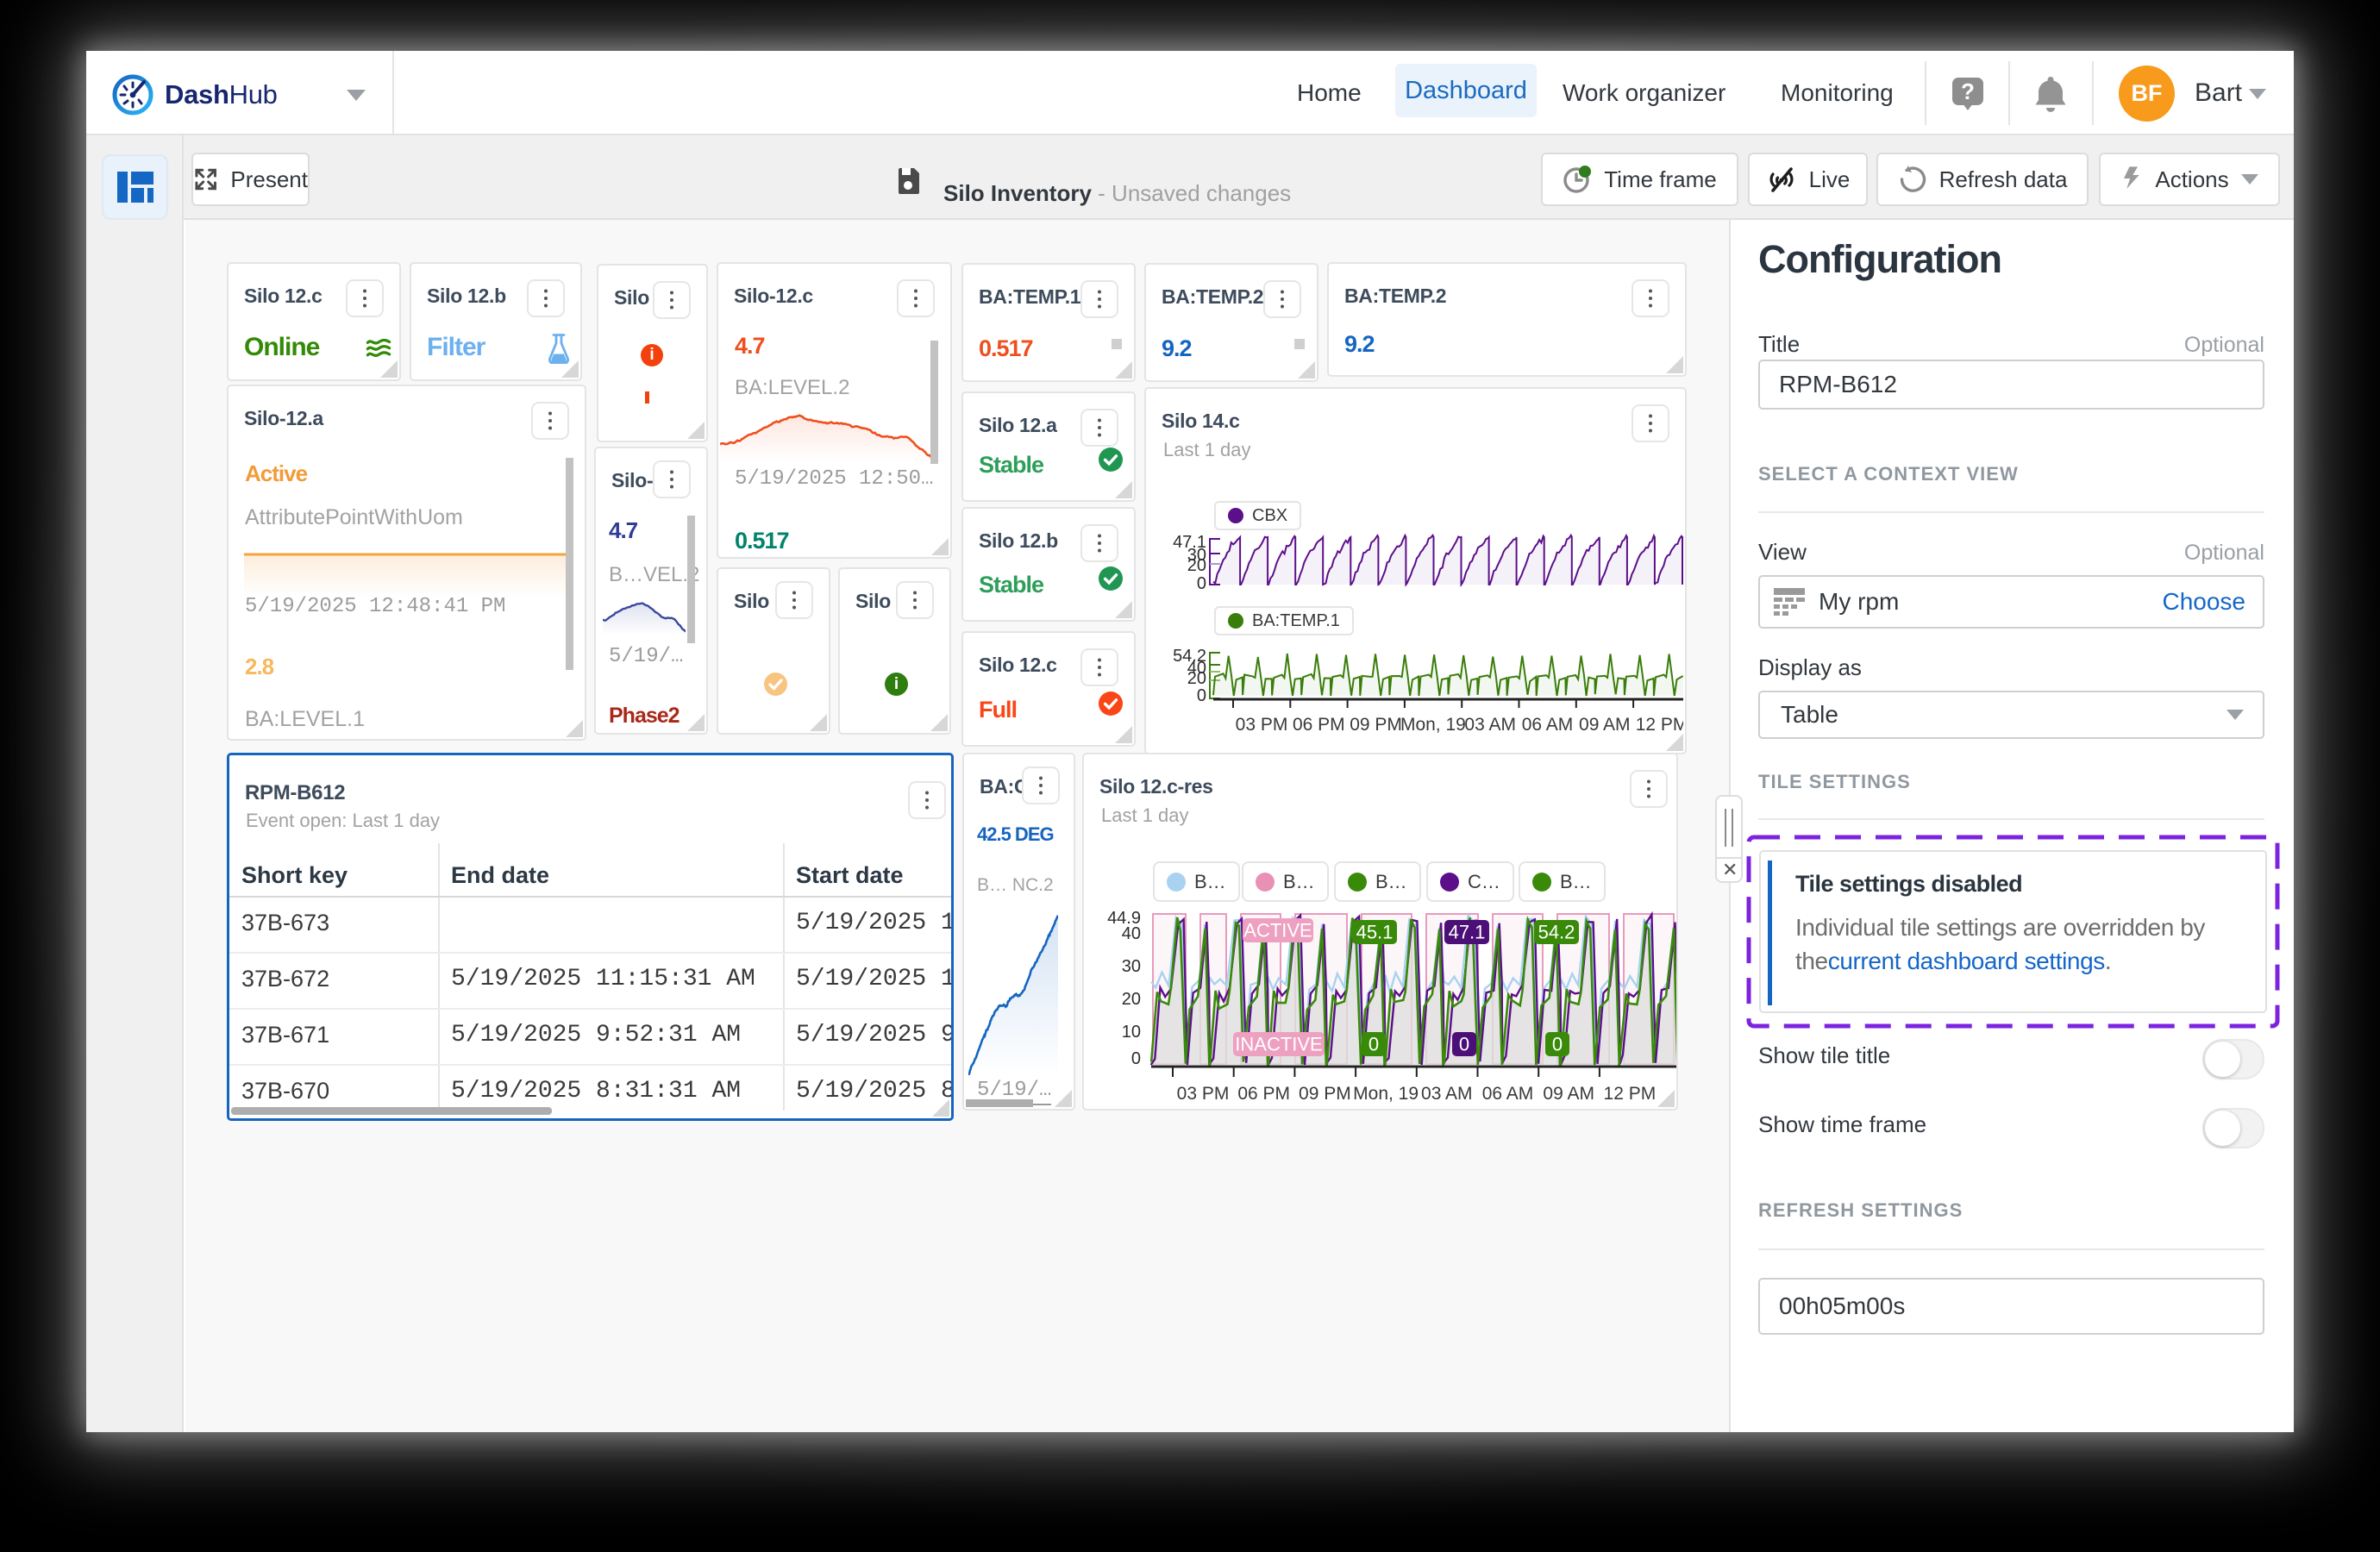 This screenshot has height=1552, width=2380. Describe the element at coordinates (1375, 933) in the screenshot. I see `svg-text: 45.1` at that location.